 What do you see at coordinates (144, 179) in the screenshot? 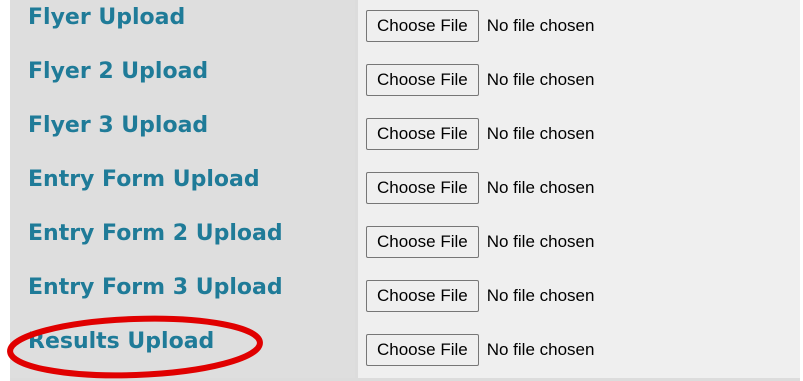
I see `entry-form-upload-label: Entry Form Upload` at bounding box center [144, 179].